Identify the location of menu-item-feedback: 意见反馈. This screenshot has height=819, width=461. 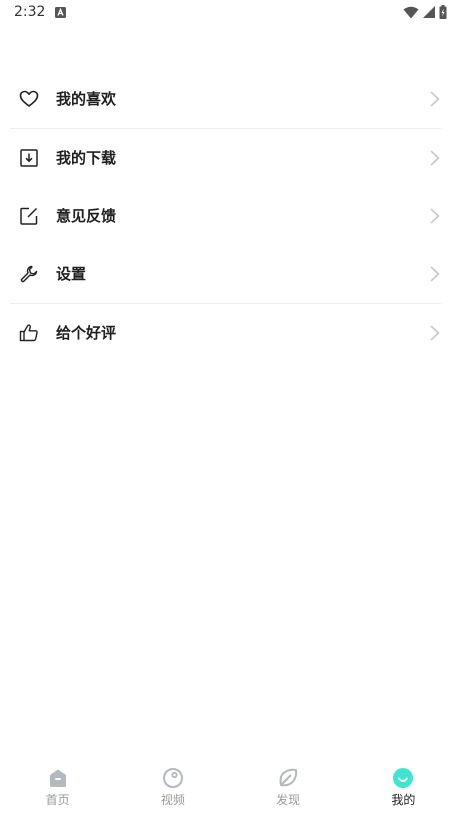
(225, 216).